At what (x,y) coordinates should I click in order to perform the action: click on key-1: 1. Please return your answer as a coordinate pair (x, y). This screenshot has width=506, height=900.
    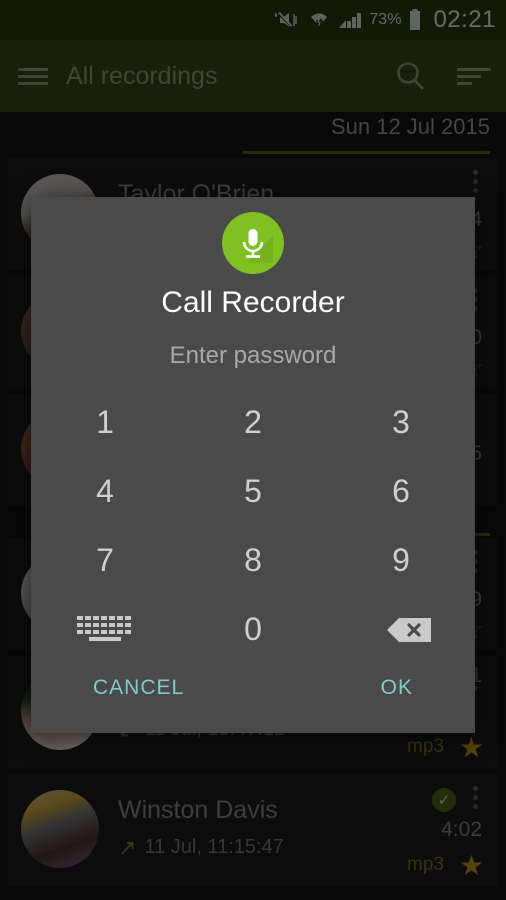
    Looking at the image, I should click on (105, 422).